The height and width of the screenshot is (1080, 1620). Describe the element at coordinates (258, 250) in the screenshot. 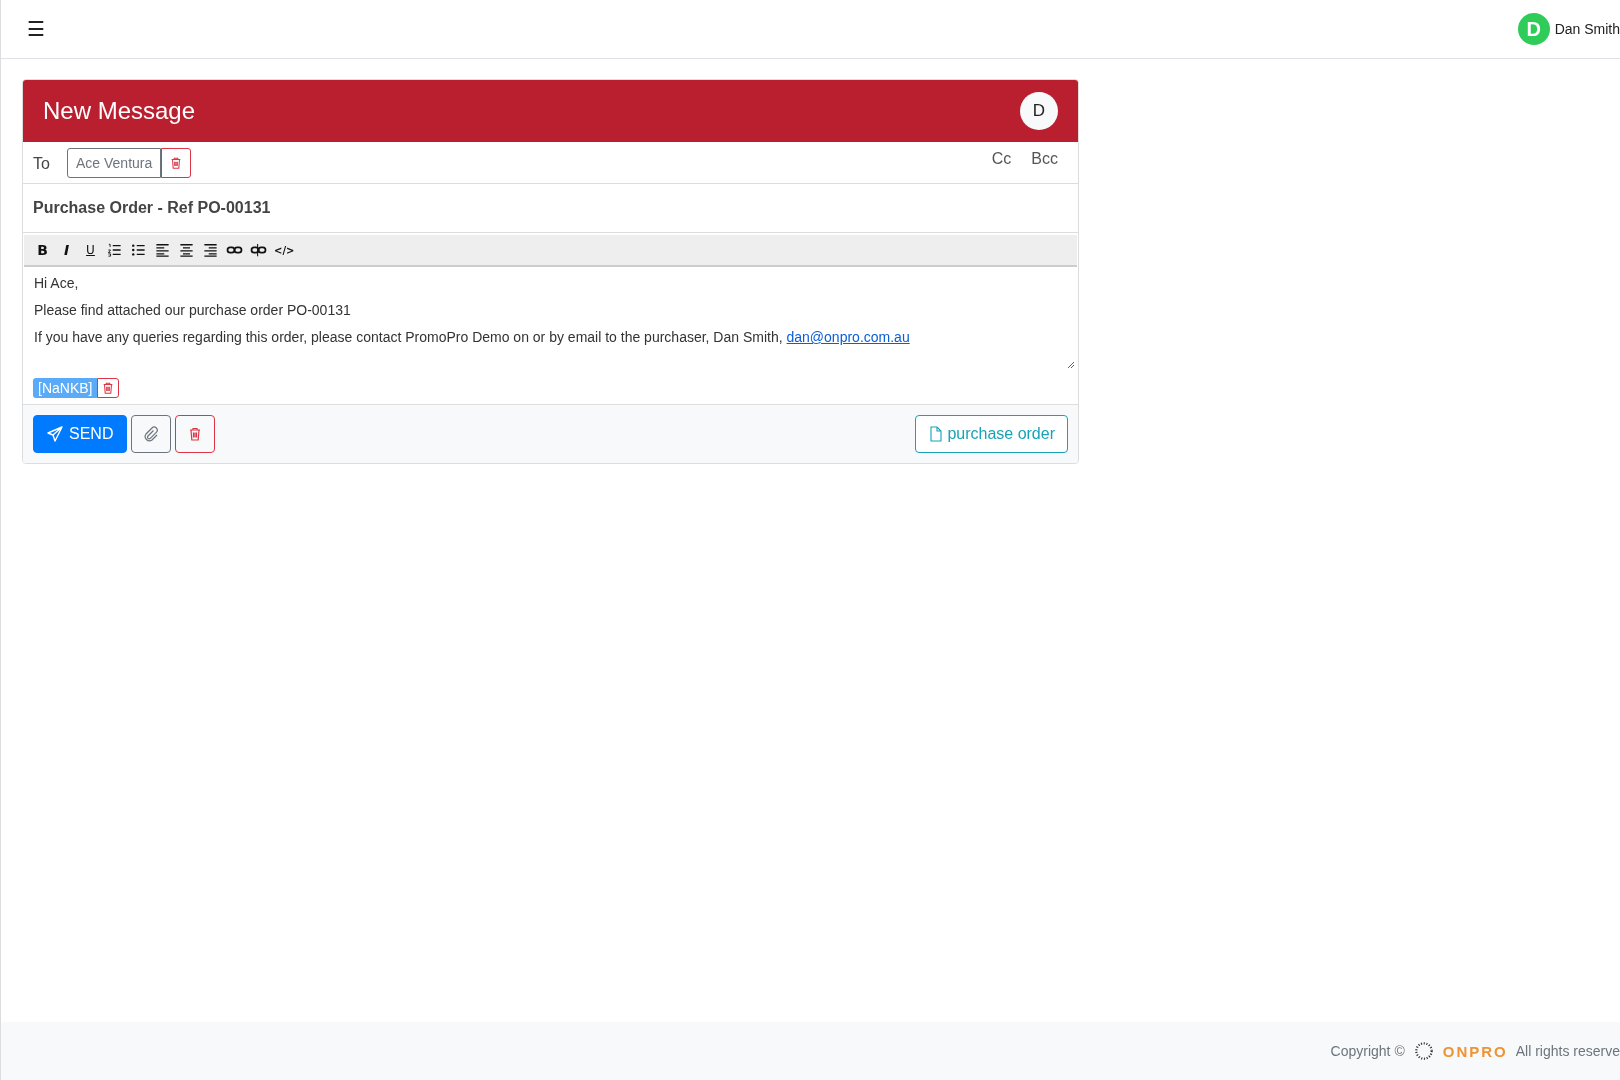

I see `unlink-icon` at that location.